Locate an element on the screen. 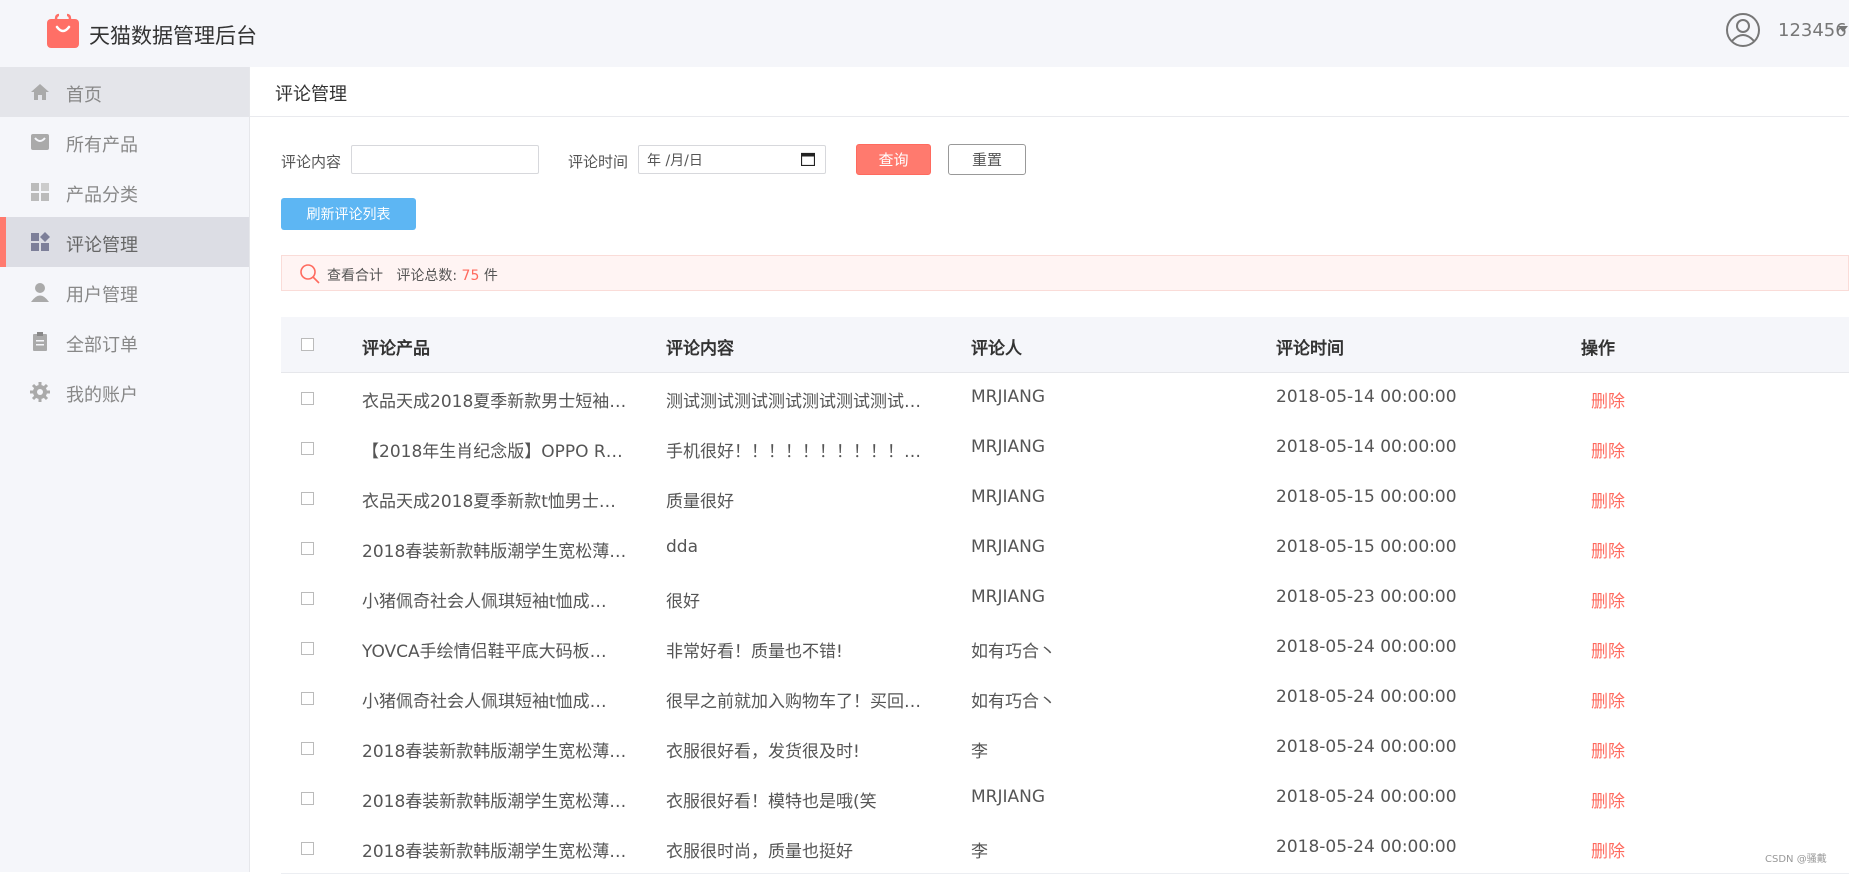 Image resolution: width=1849 pixels, height=874 pixels. column-header-user: 评论人 is located at coordinates (996, 349).